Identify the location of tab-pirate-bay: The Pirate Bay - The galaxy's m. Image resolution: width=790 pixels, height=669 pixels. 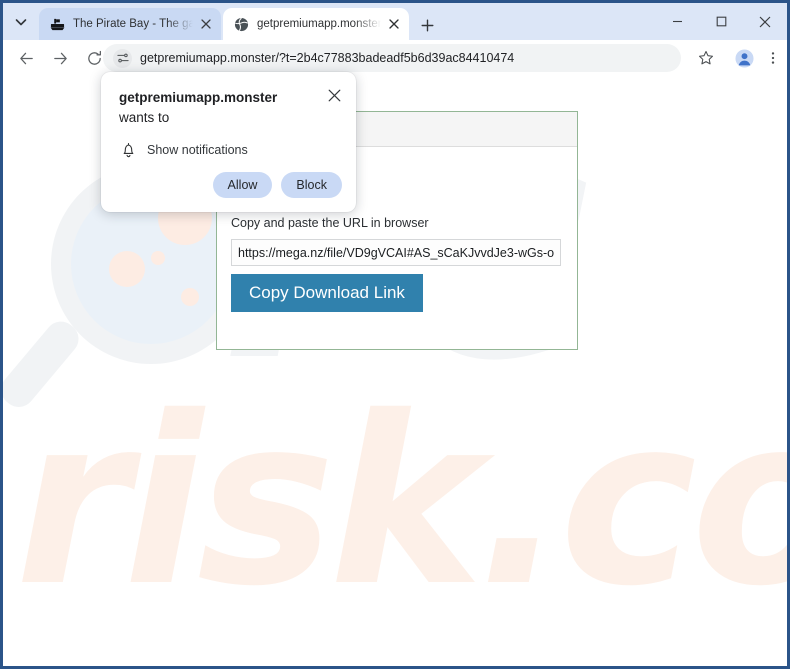
(130, 24).